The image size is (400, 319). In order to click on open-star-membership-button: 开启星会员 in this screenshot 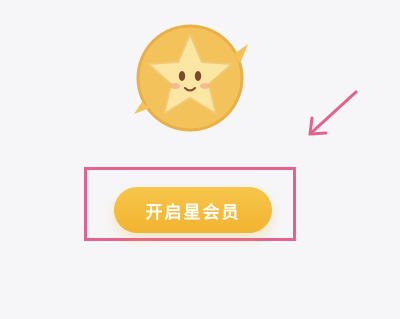, I will do `click(193, 210)`.